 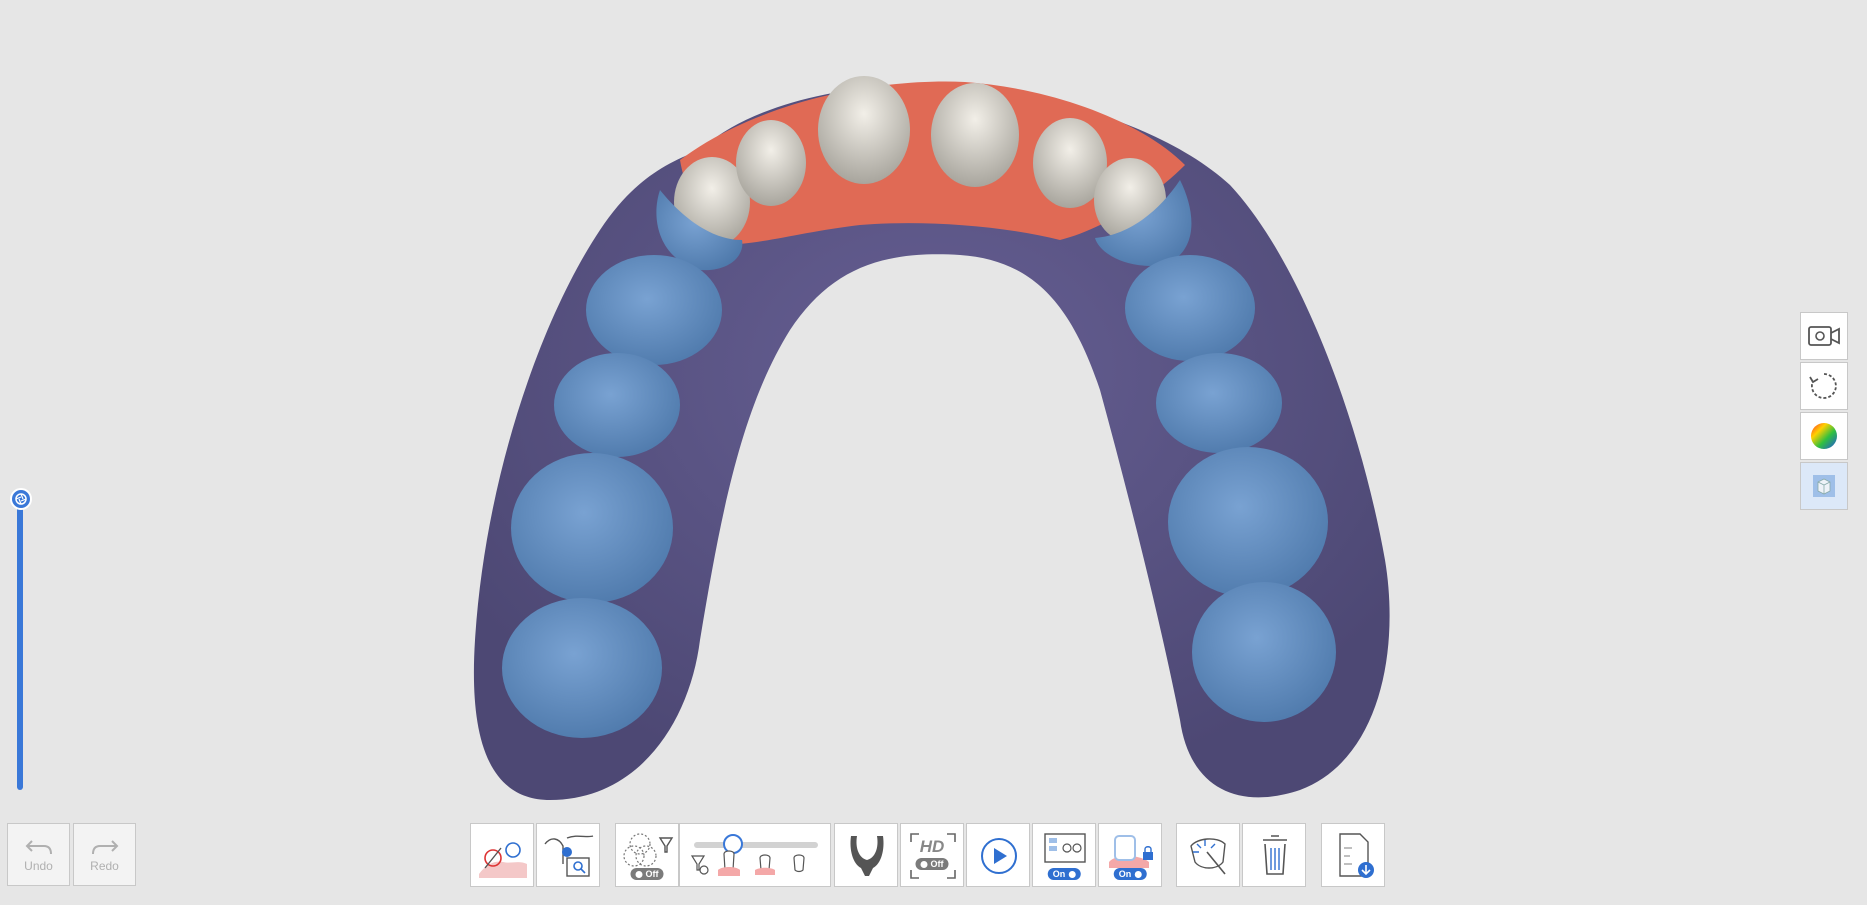 I want to click on reset-view-icon, so click(x=1823, y=386).